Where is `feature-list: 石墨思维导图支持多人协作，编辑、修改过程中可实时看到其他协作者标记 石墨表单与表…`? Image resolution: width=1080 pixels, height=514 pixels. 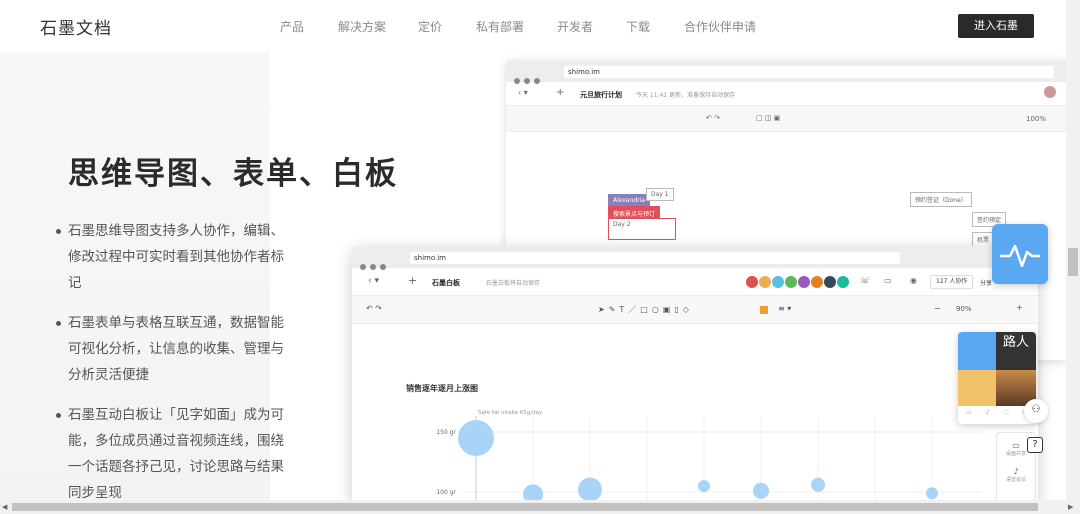 feature-list: 石墨思维导图支持多人协作，编辑、修改过程中可实时看到其他协作者标记 石墨表单与表… is located at coordinates (174, 366).